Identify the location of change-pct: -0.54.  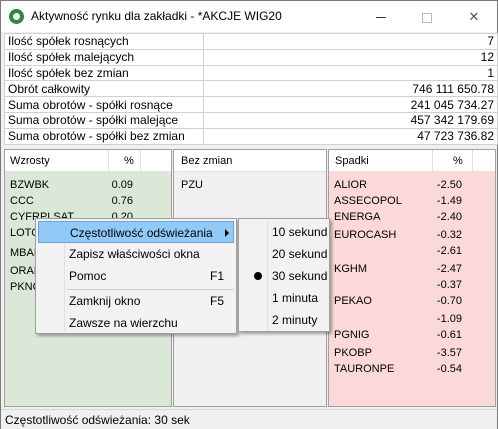
(449, 369).